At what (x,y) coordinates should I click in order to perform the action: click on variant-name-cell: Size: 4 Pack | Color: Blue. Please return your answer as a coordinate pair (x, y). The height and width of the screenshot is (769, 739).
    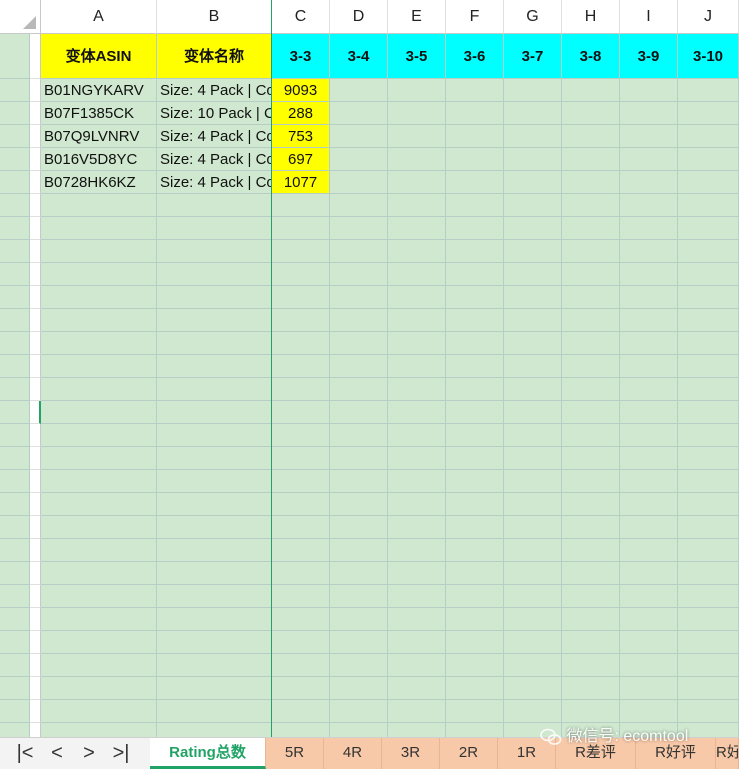
    Looking at the image, I should click on (214, 182).